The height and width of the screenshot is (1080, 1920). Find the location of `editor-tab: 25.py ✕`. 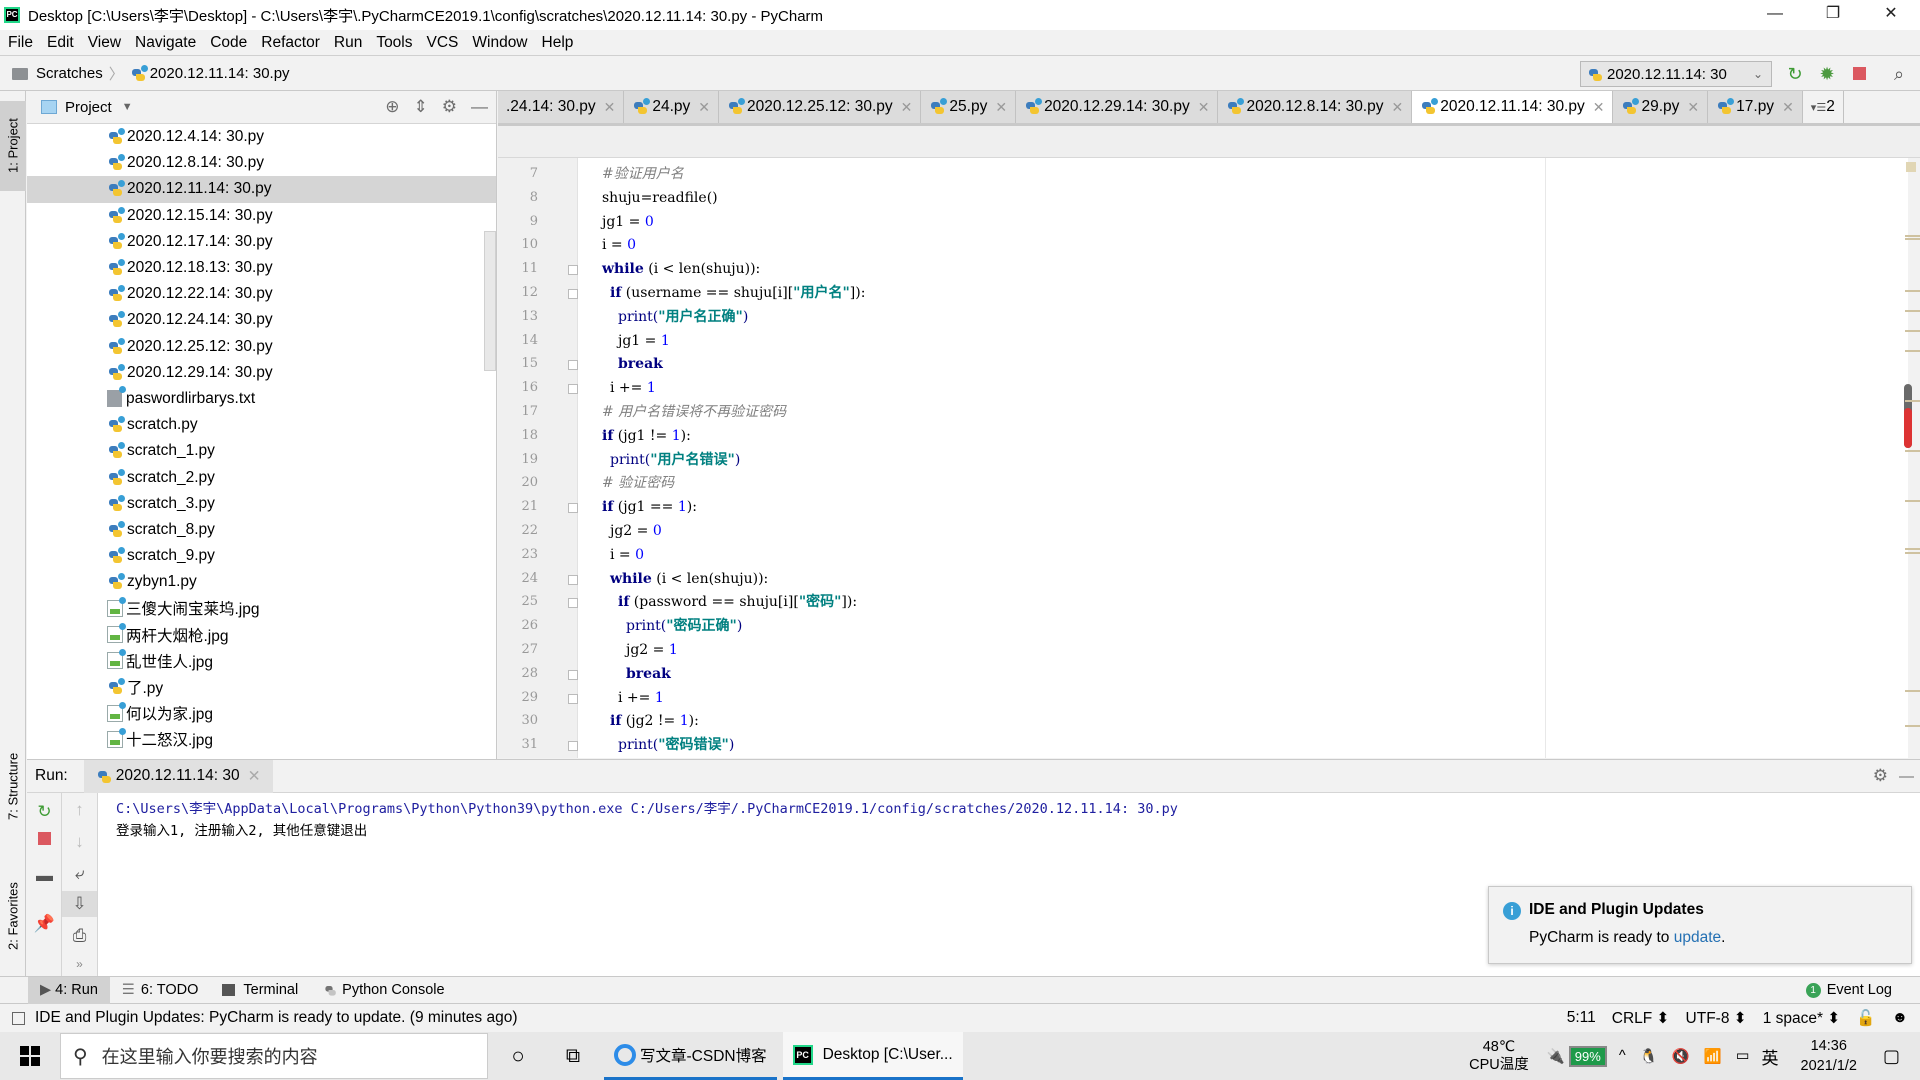

editor-tab: 25.py ✕ is located at coordinates (969, 107).